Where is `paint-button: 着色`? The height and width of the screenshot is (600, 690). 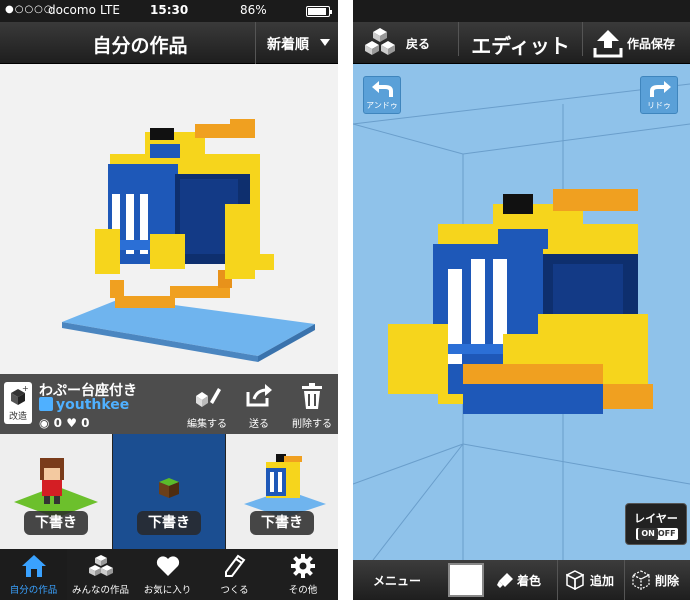 paint-button: 着色 is located at coordinates (523, 580).